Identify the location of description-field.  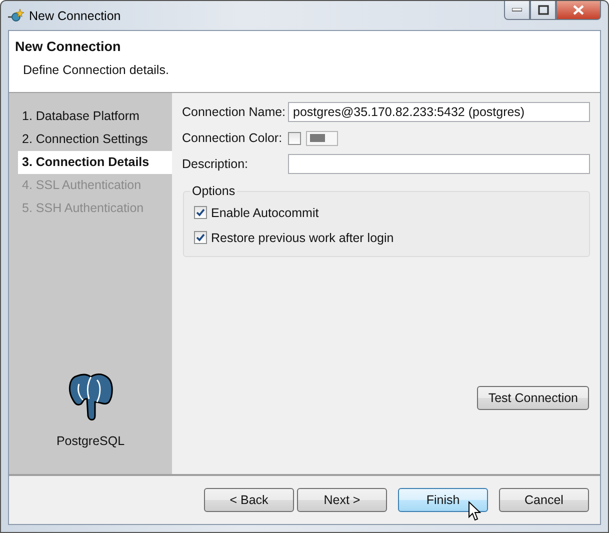
(439, 164).